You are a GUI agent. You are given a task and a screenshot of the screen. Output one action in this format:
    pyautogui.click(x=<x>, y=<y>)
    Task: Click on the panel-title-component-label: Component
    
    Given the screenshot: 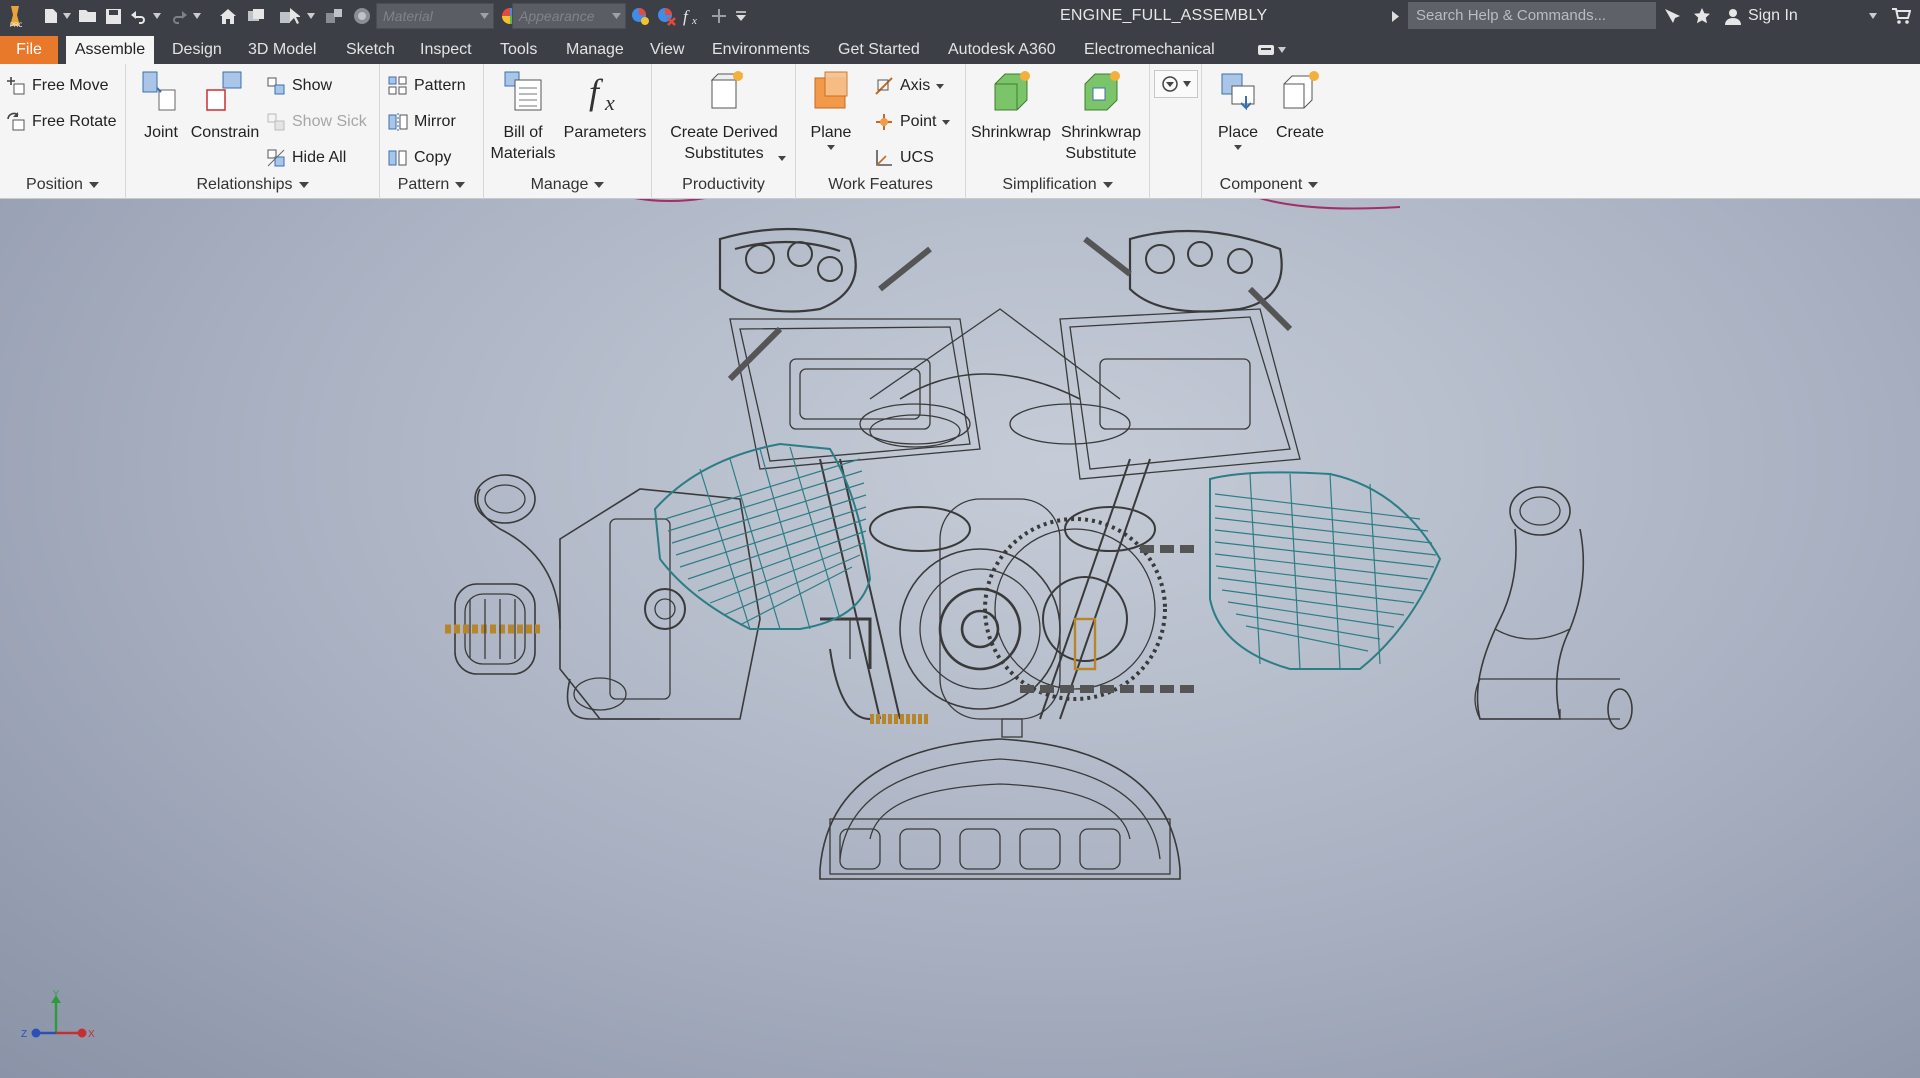 What is the action you would take?
    pyautogui.click(x=1261, y=184)
    